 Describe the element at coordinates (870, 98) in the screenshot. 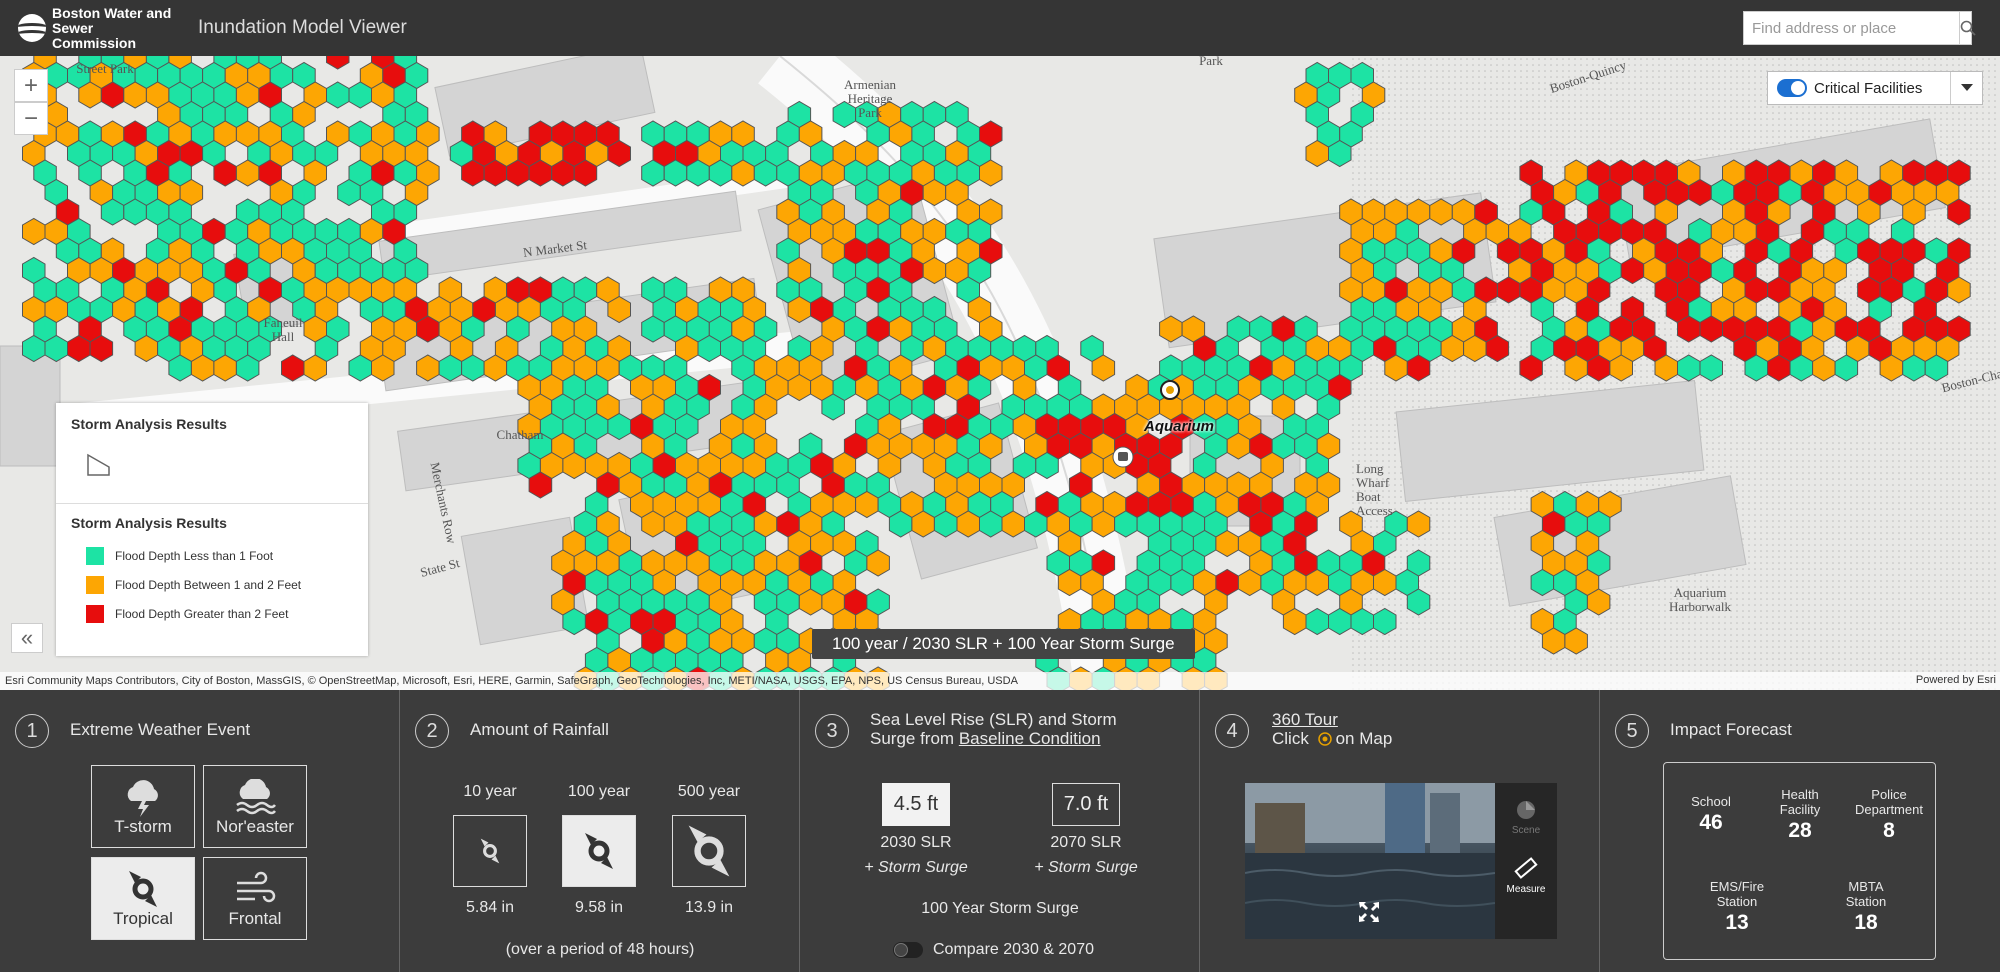

I see `map-label-armenian-park: Armenian Heritage Park` at that location.